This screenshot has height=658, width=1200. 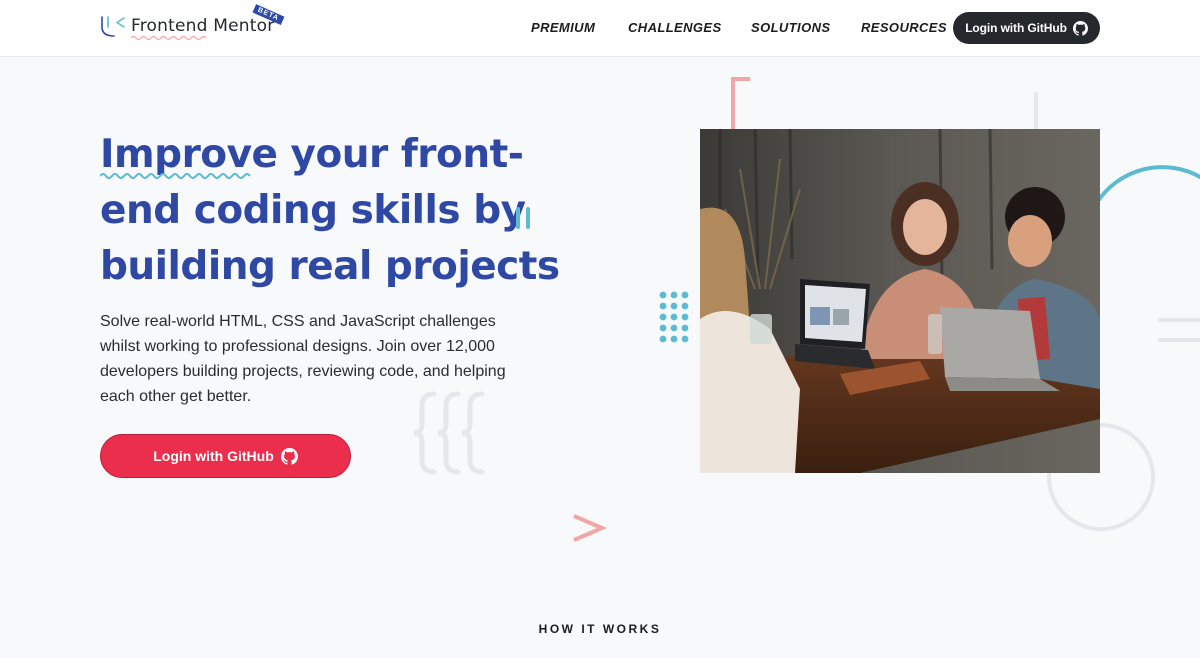 What do you see at coordinates (213, 456) in the screenshot?
I see `hero-login-label: Login with GitHub` at bounding box center [213, 456].